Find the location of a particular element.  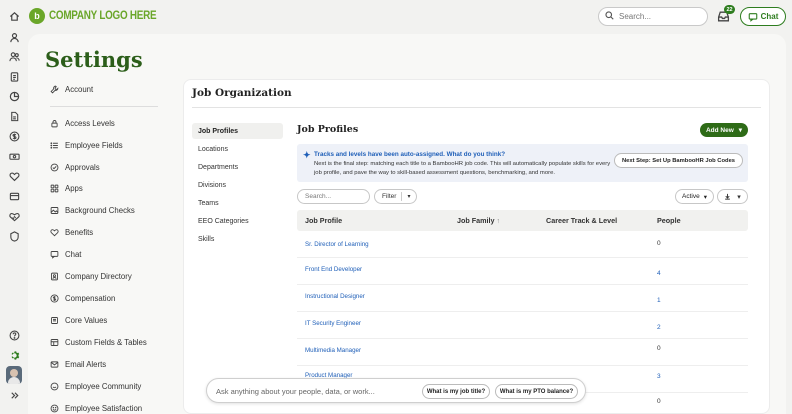

col-people: People is located at coordinates (669, 220).